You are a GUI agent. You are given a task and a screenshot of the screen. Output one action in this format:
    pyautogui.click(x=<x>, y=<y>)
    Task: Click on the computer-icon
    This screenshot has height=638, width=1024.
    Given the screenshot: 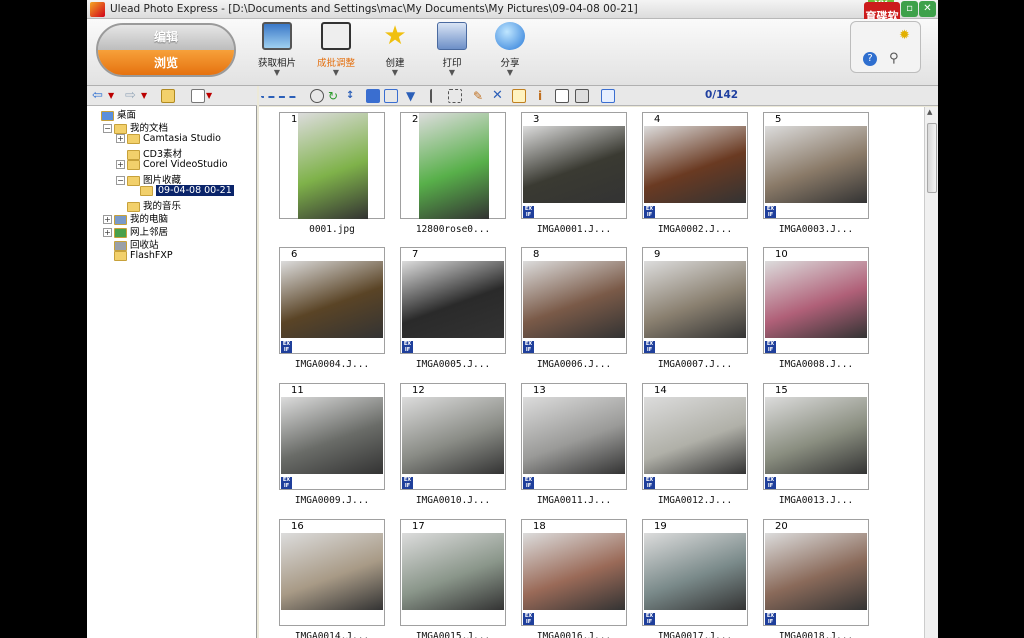 What is the action you would take?
    pyautogui.click(x=120, y=219)
    